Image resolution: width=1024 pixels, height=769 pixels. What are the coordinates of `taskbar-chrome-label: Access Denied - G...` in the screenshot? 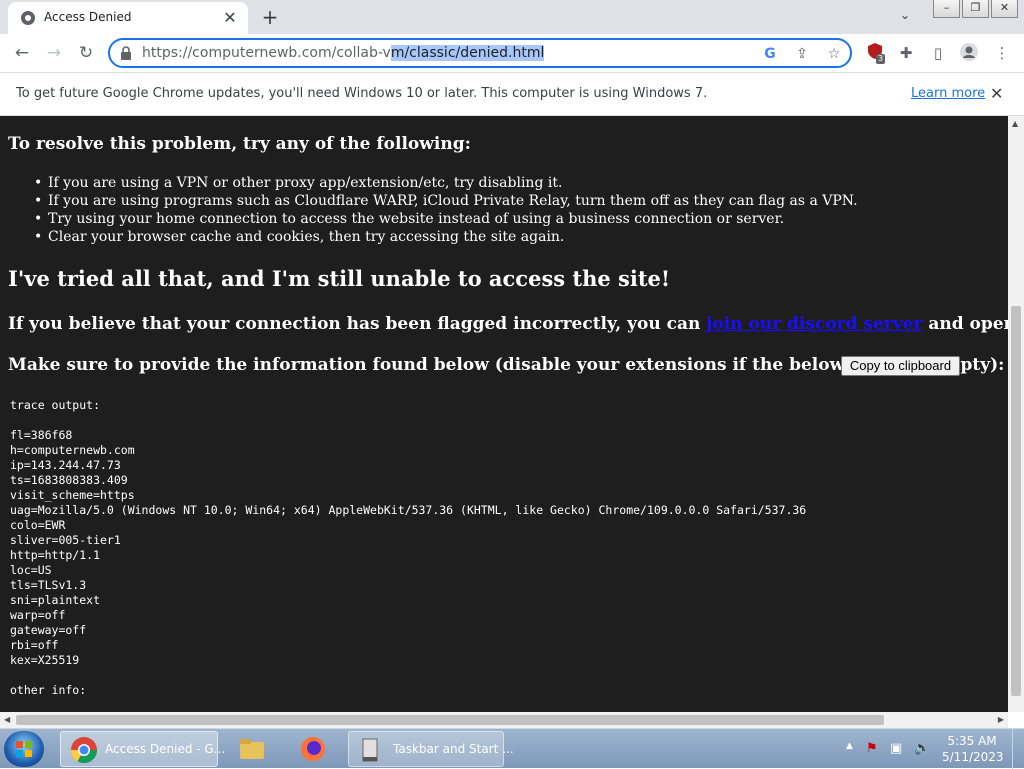 It's located at (165, 749).